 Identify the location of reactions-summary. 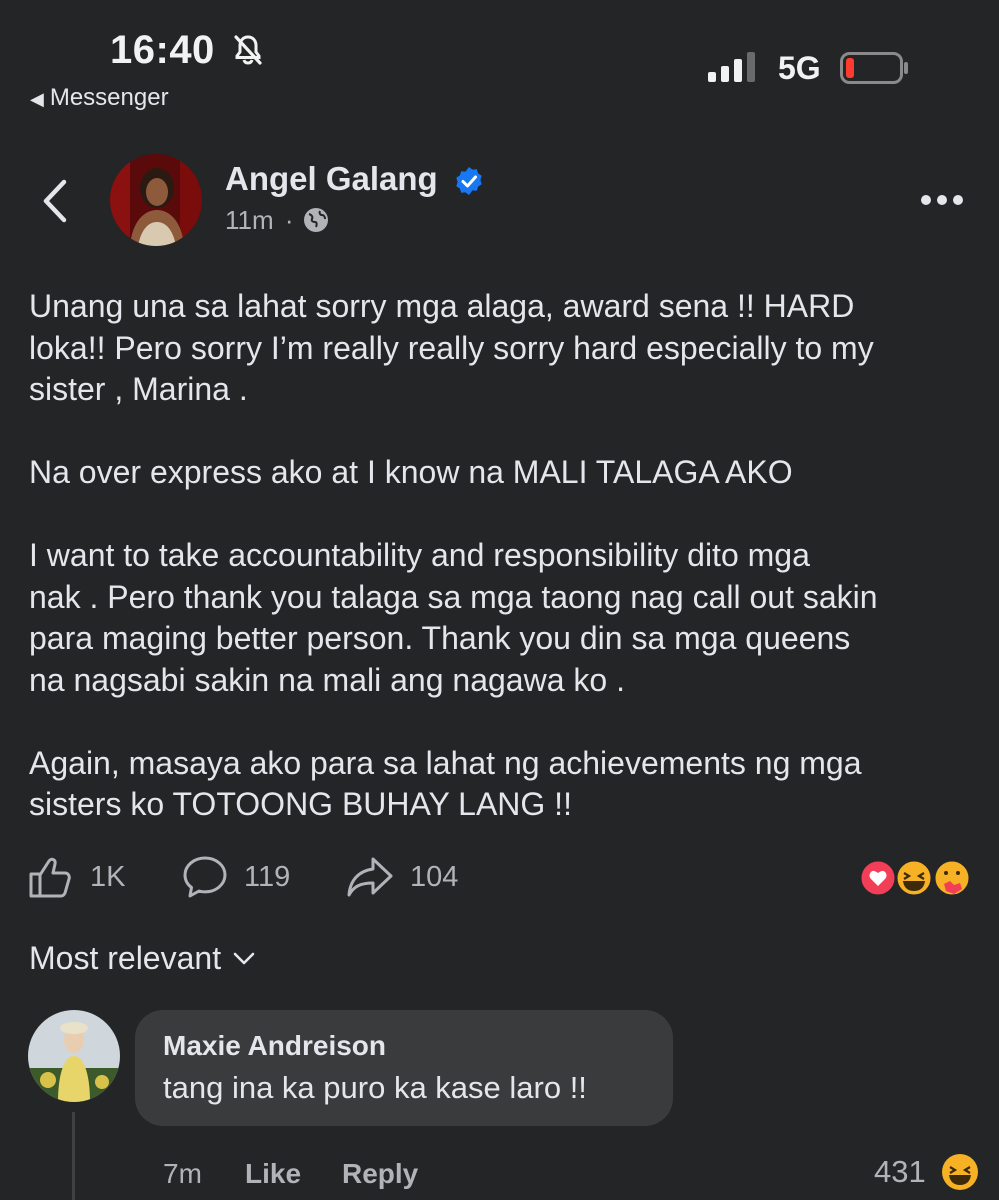
(916, 878).